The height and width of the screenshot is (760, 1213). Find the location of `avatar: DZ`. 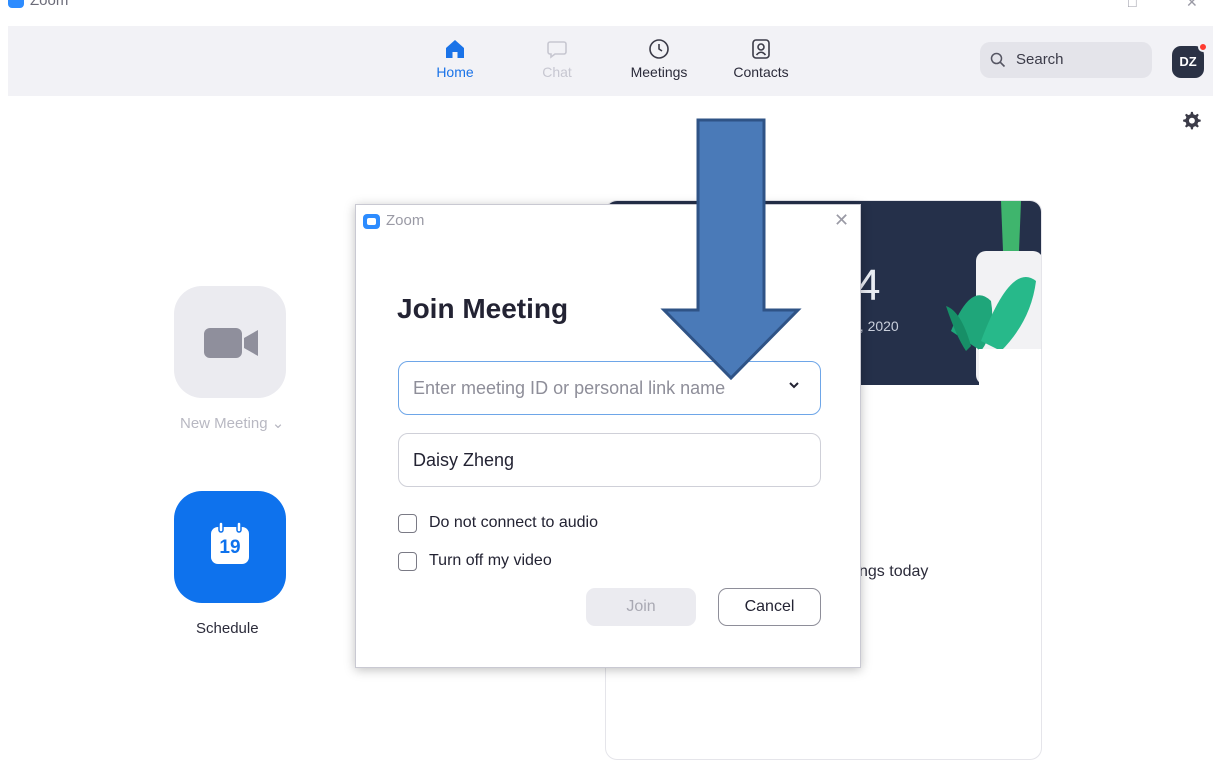

avatar: DZ is located at coordinates (1190, 60).